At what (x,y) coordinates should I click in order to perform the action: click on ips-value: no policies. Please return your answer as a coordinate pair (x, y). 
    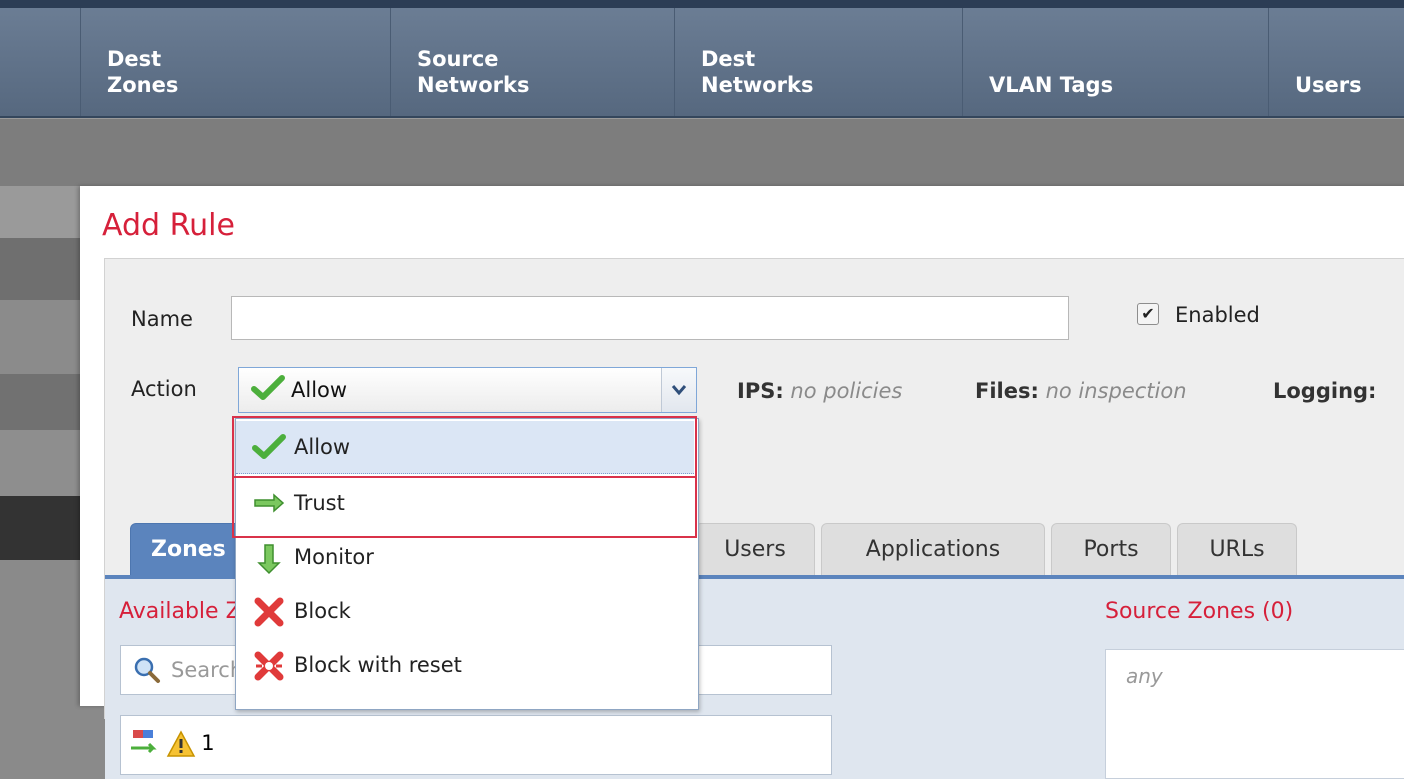
    Looking at the image, I should click on (846, 391).